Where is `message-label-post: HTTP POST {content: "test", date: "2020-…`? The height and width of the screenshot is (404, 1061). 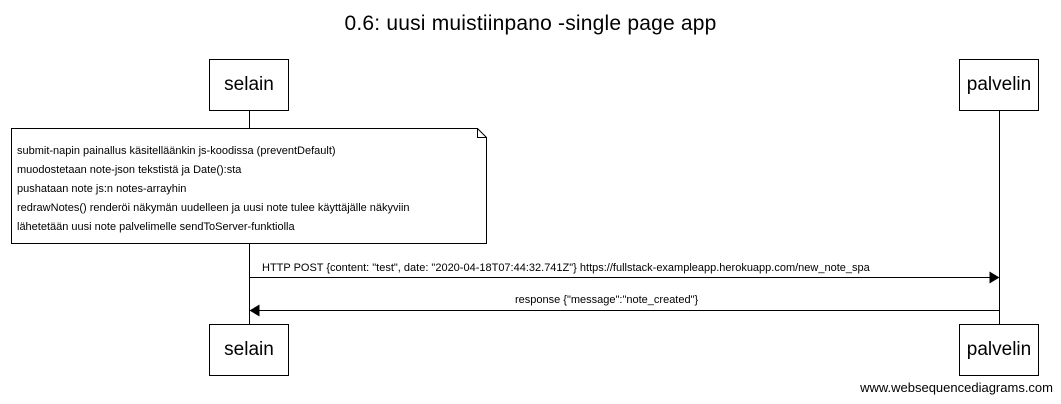
message-label-post: HTTP POST {content: "test", date: "2020-… is located at coordinates (566, 268).